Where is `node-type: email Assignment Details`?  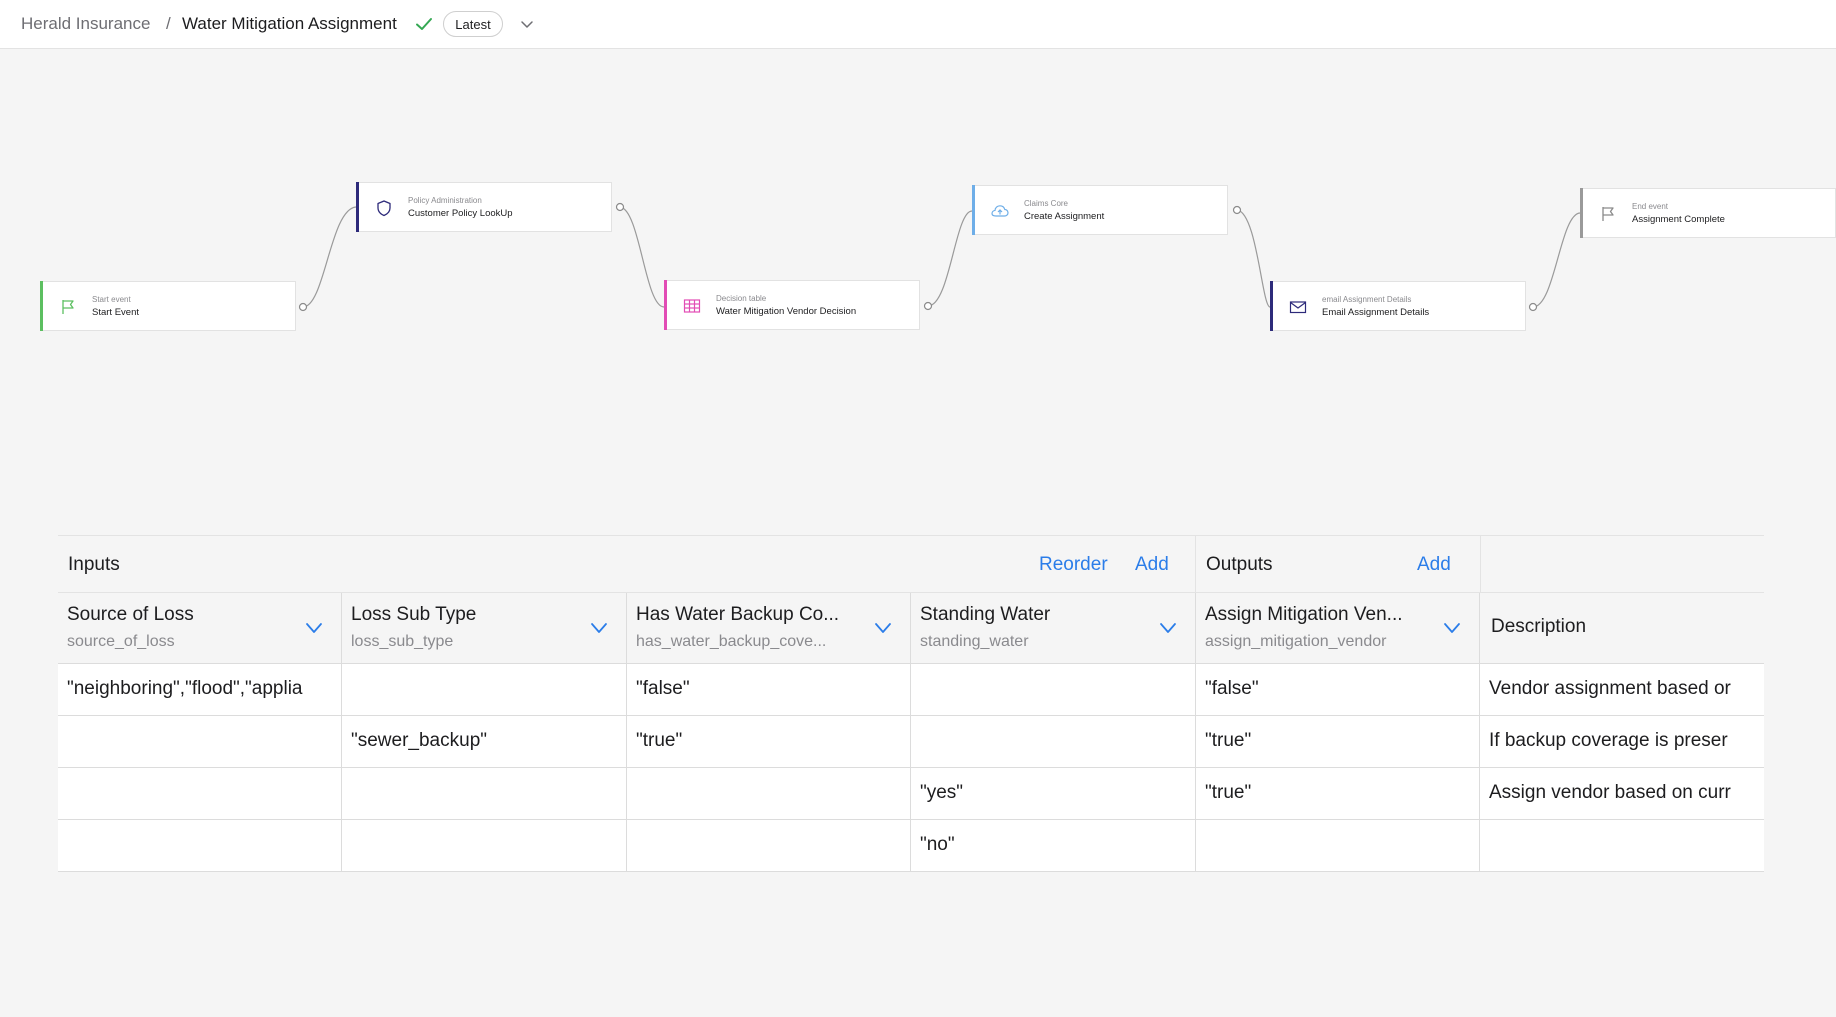
node-type: email Assignment Details is located at coordinates (1367, 299).